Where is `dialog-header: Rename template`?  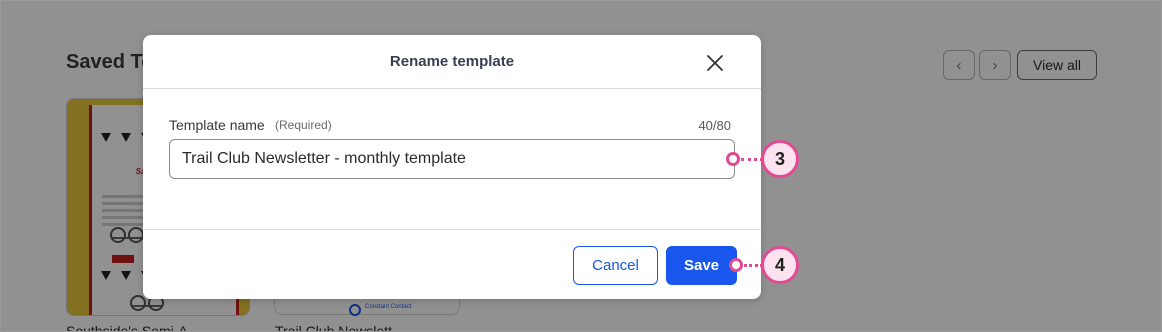 dialog-header: Rename template is located at coordinates (452, 62).